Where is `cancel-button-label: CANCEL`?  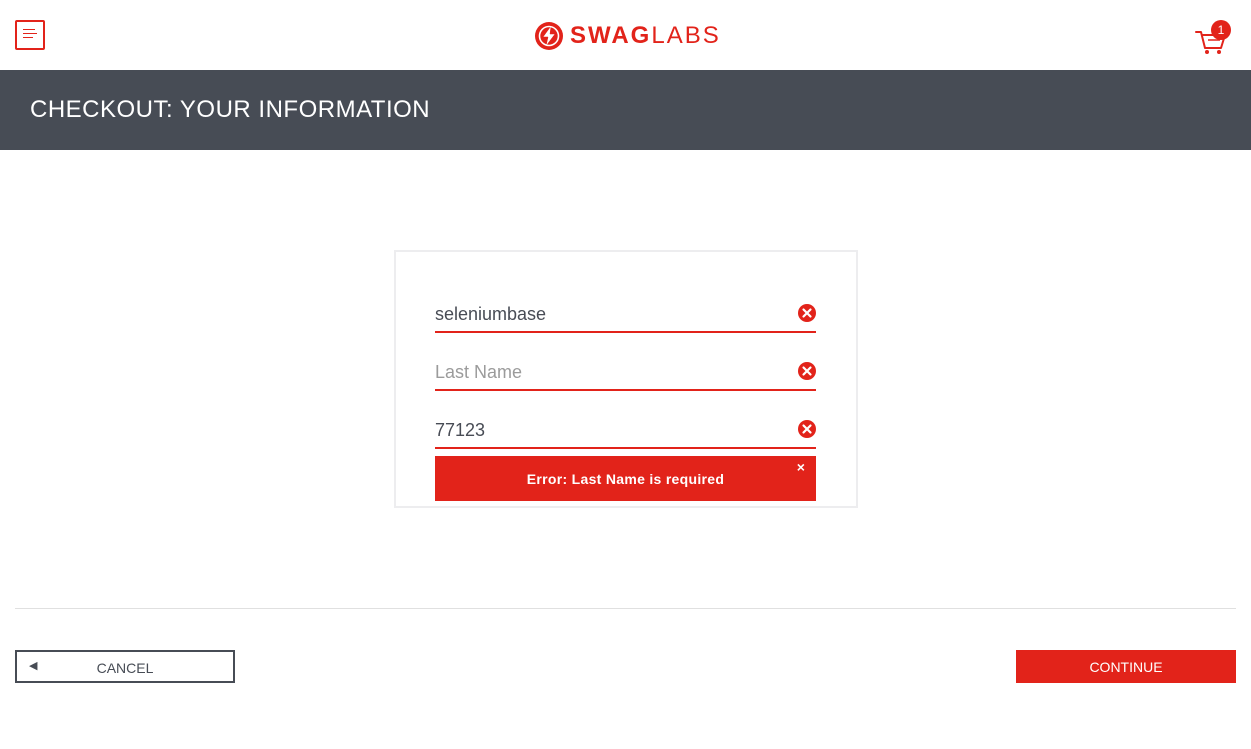
cancel-button-label: CANCEL is located at coordinates (125, 668).